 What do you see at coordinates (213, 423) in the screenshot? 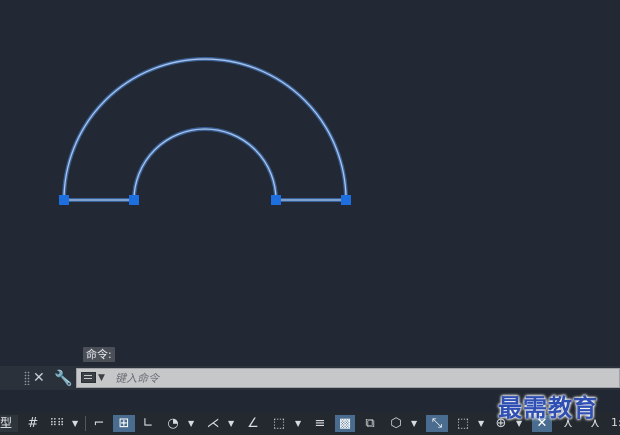
I see `isometric-icon: ⋌` at bounding box center [213, 423].